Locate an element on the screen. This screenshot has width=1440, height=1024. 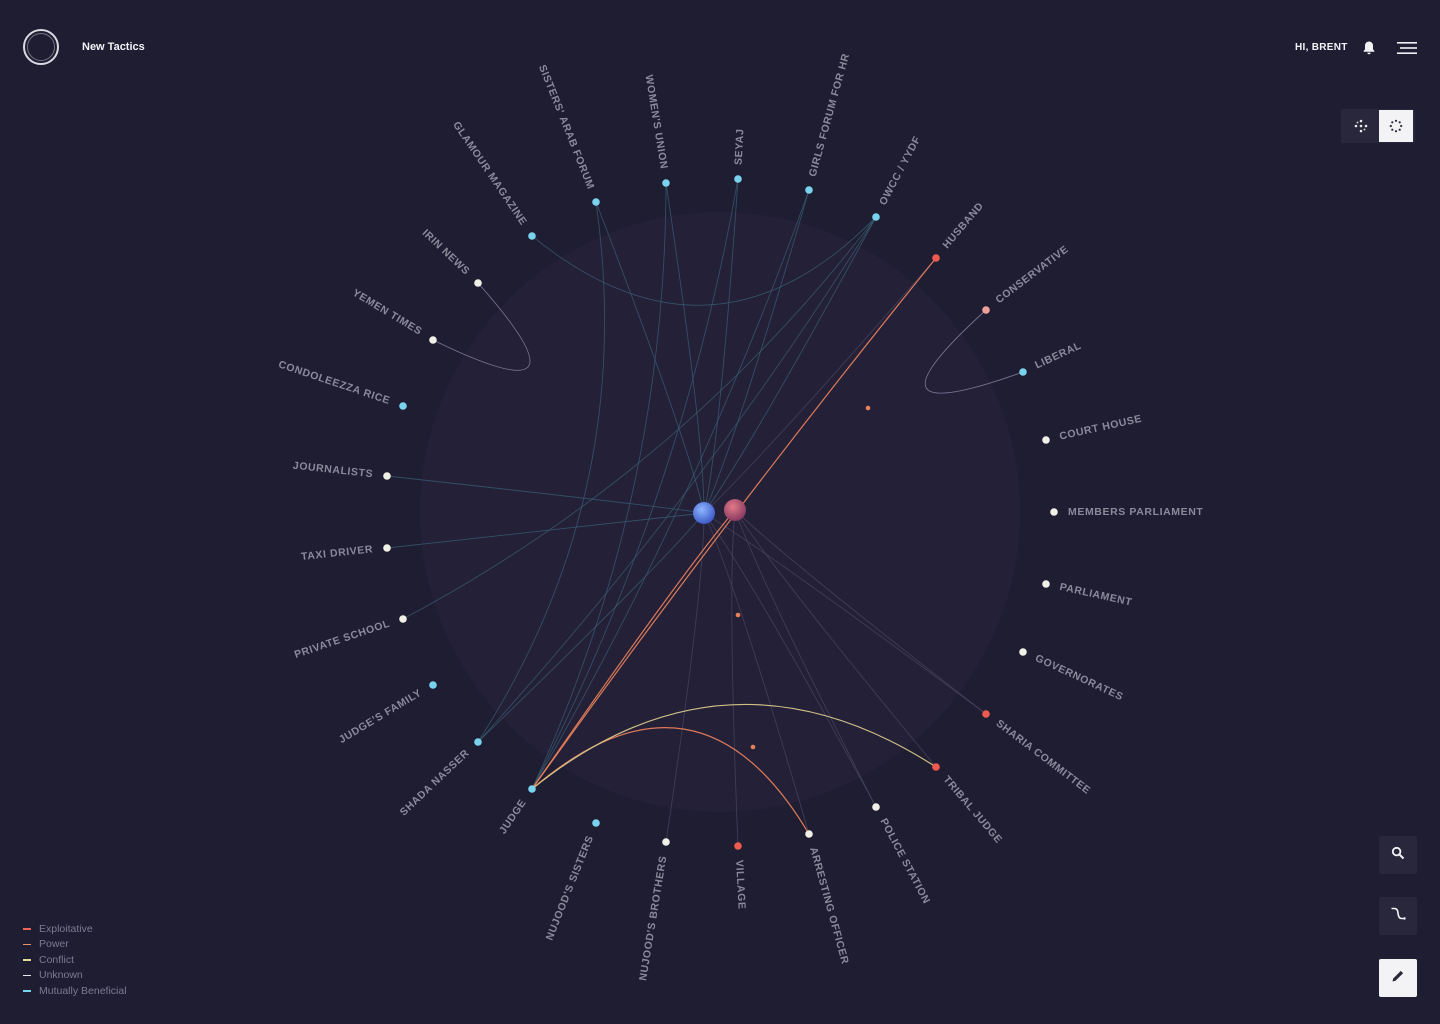
node-label: PRIVATE SCHOOL is located at coordinates (342, 639).